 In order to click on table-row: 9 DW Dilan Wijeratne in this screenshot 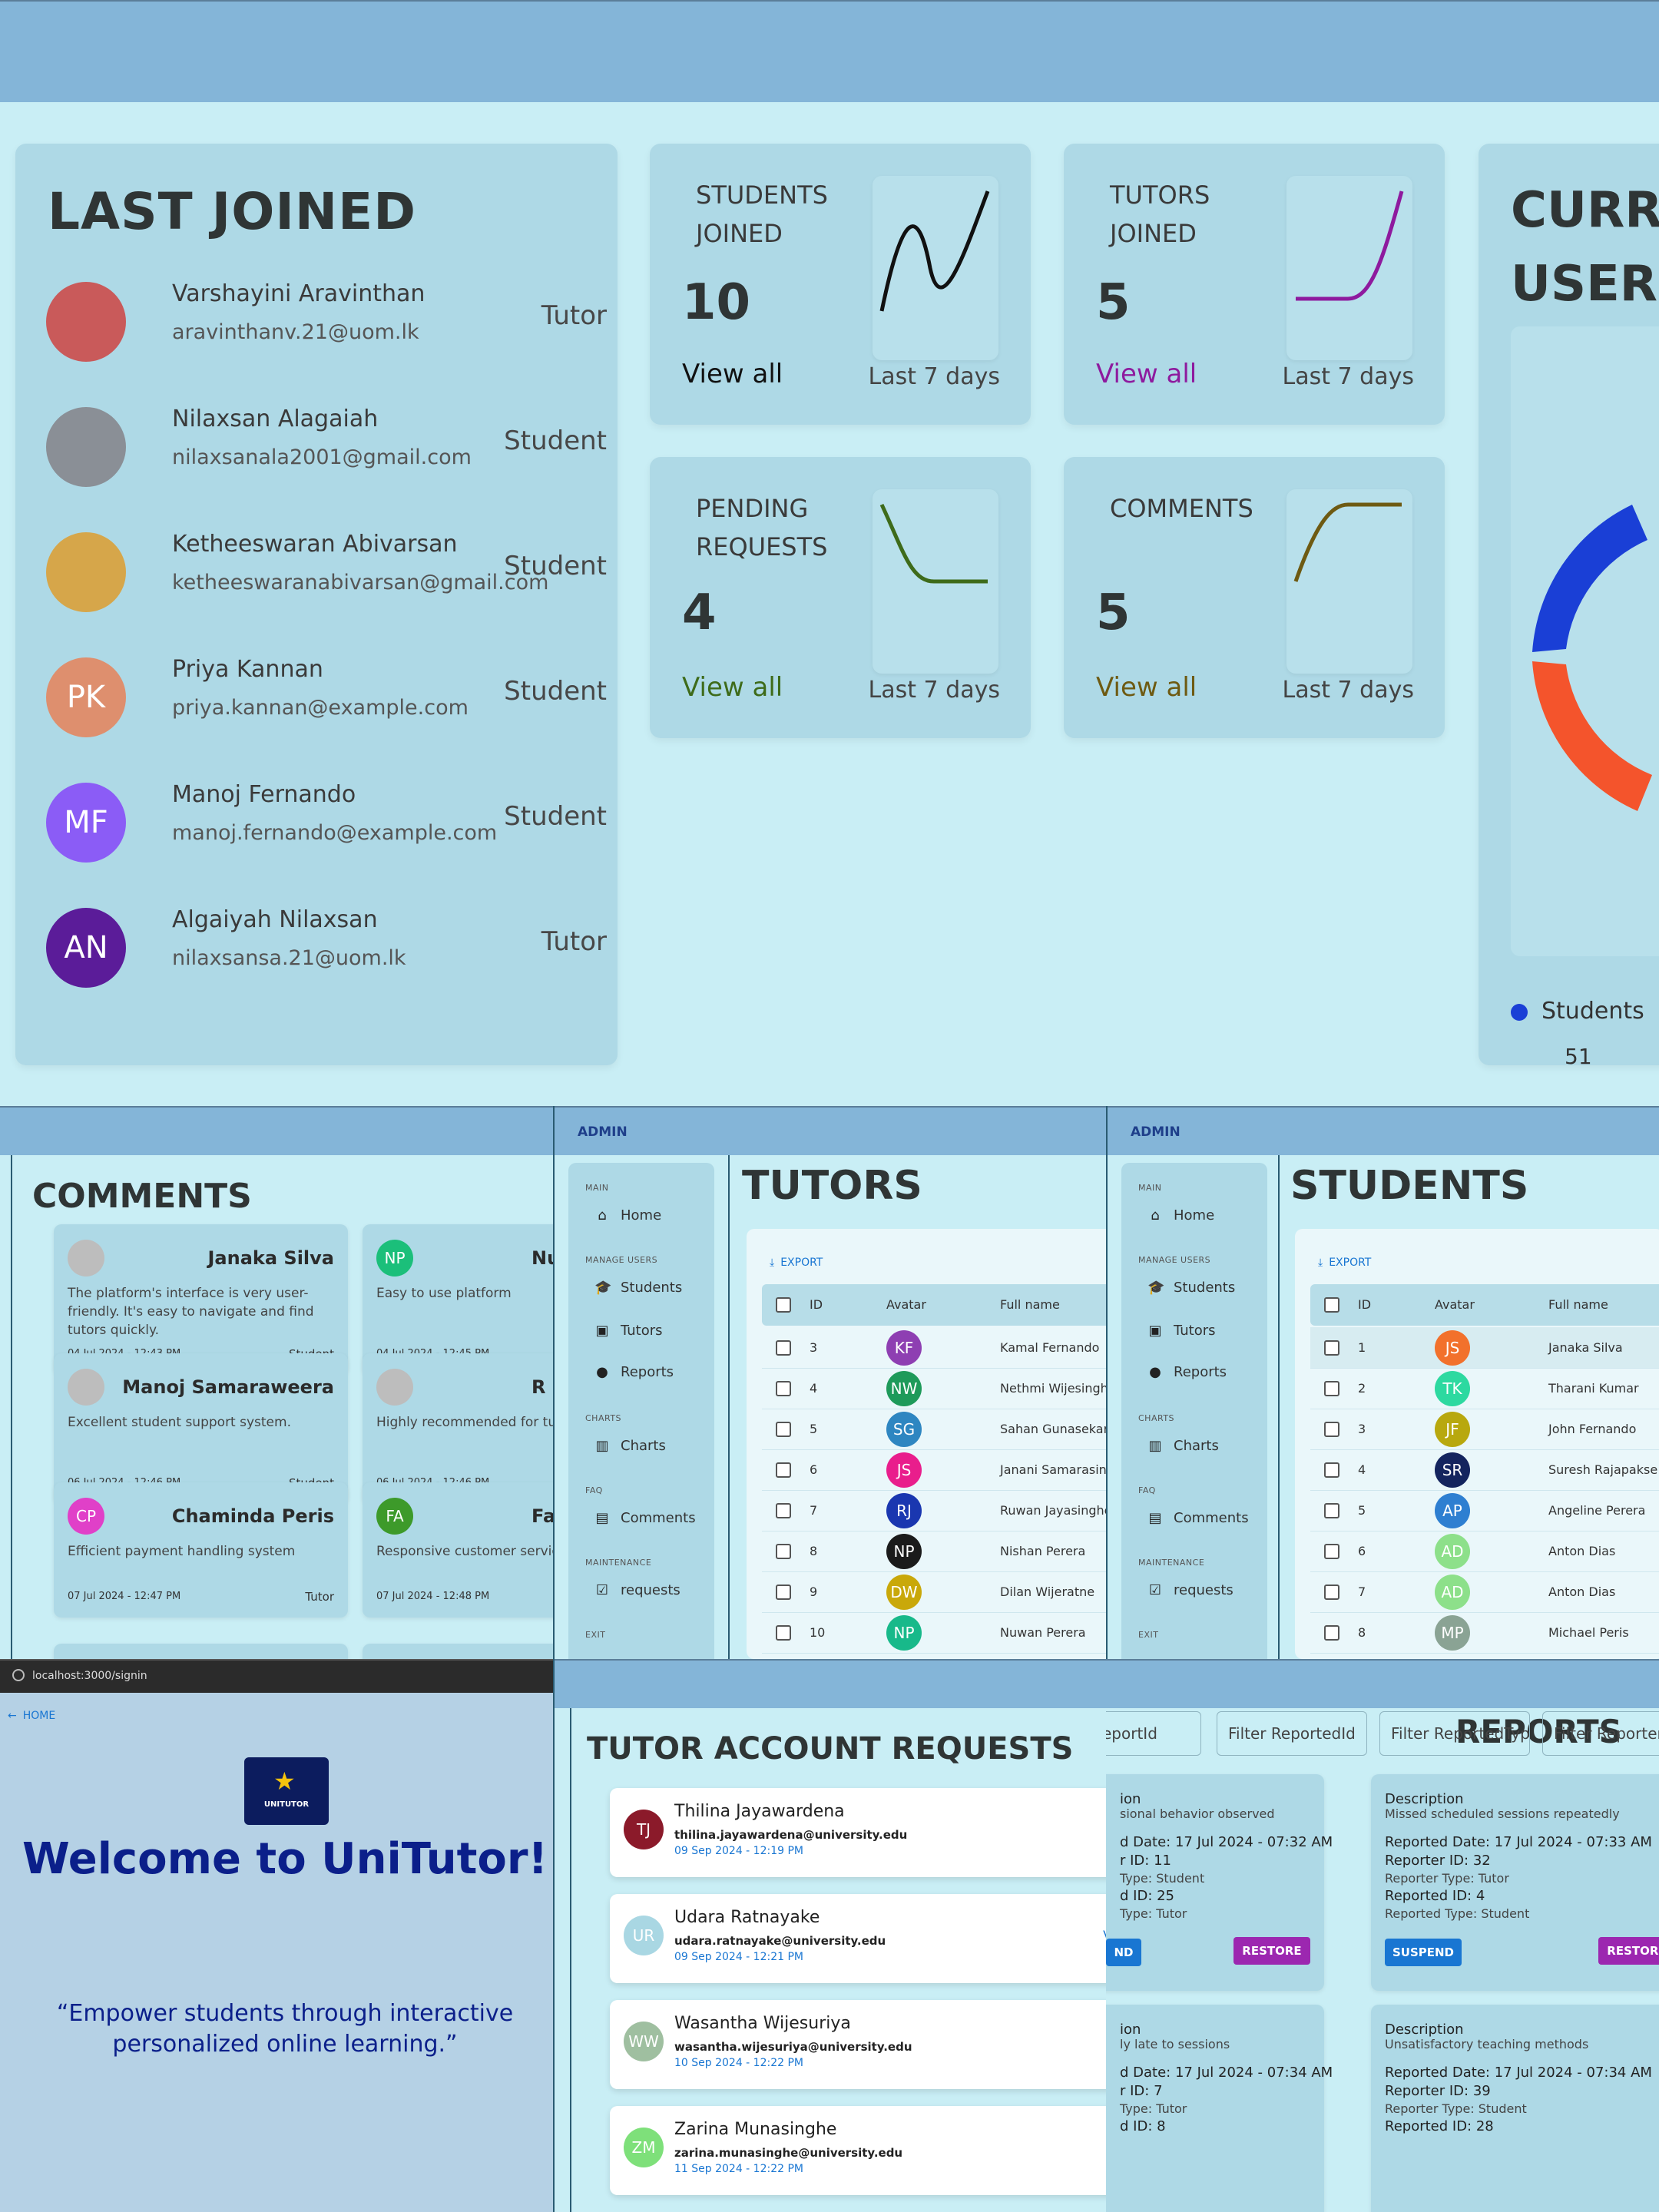, I will do `click(934, 1592)`.